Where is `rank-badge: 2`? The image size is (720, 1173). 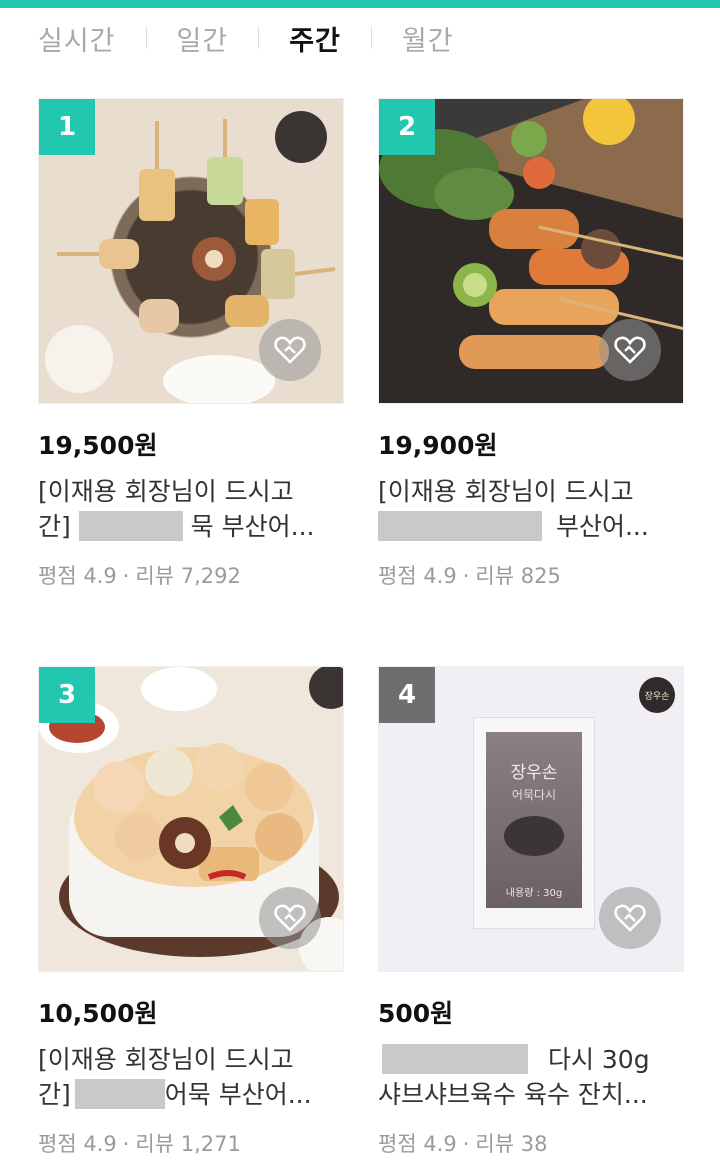 rank-badge: 2 is located at coordinates (407, 127).